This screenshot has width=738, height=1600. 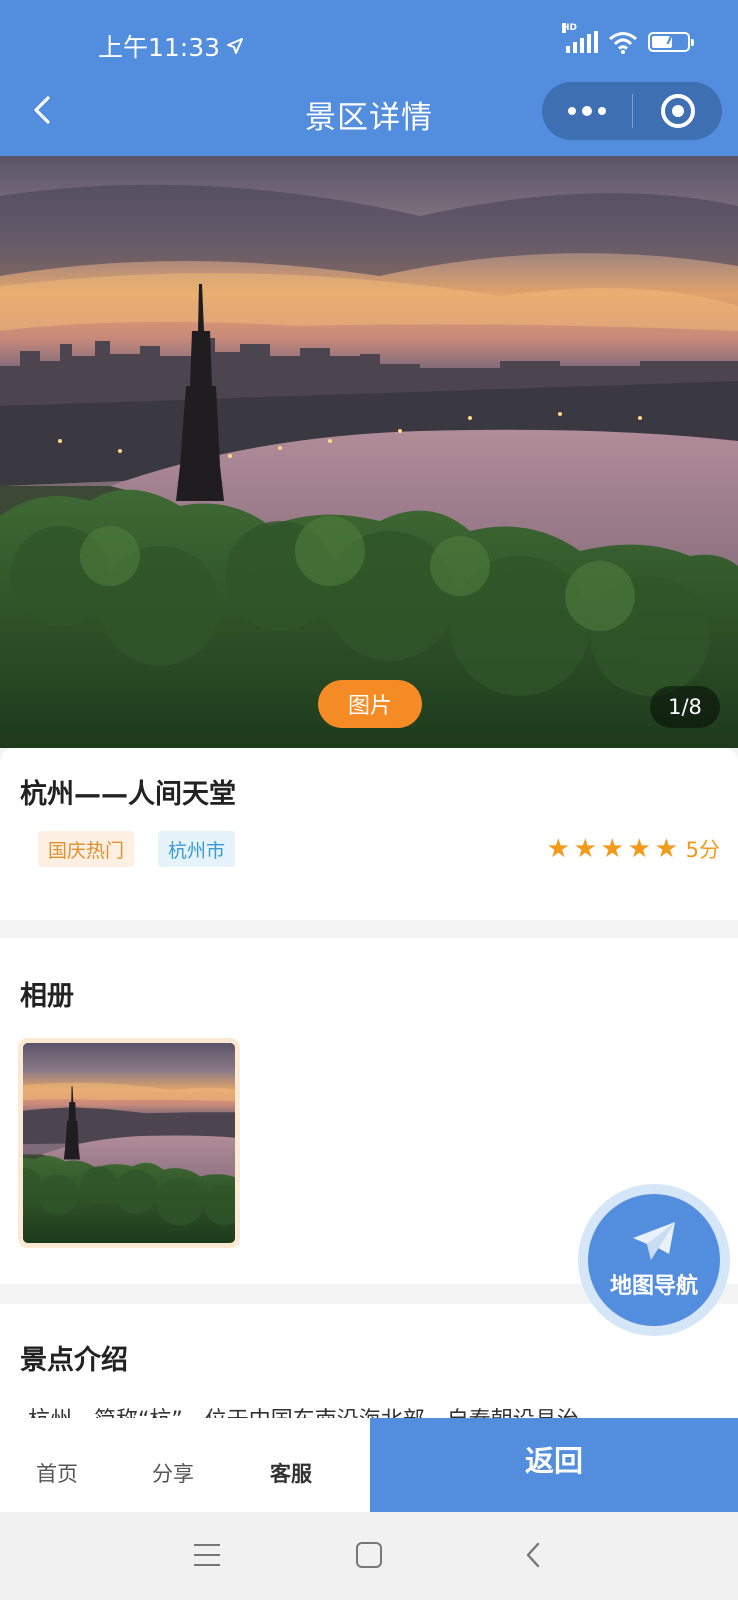 What do you see at coordinates (554, 1465) in the screenshot?
I see `return-button: 返回` at bounding box center [554, 1465].